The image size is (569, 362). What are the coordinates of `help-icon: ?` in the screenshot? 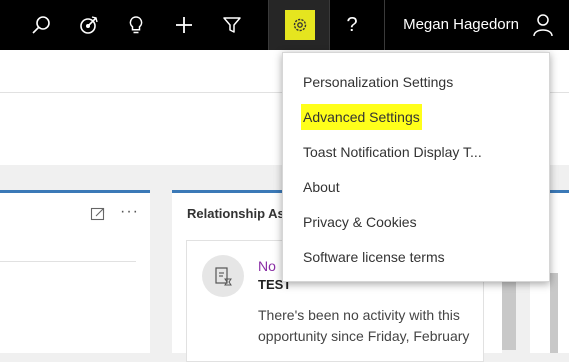 It's located at (352, 25).